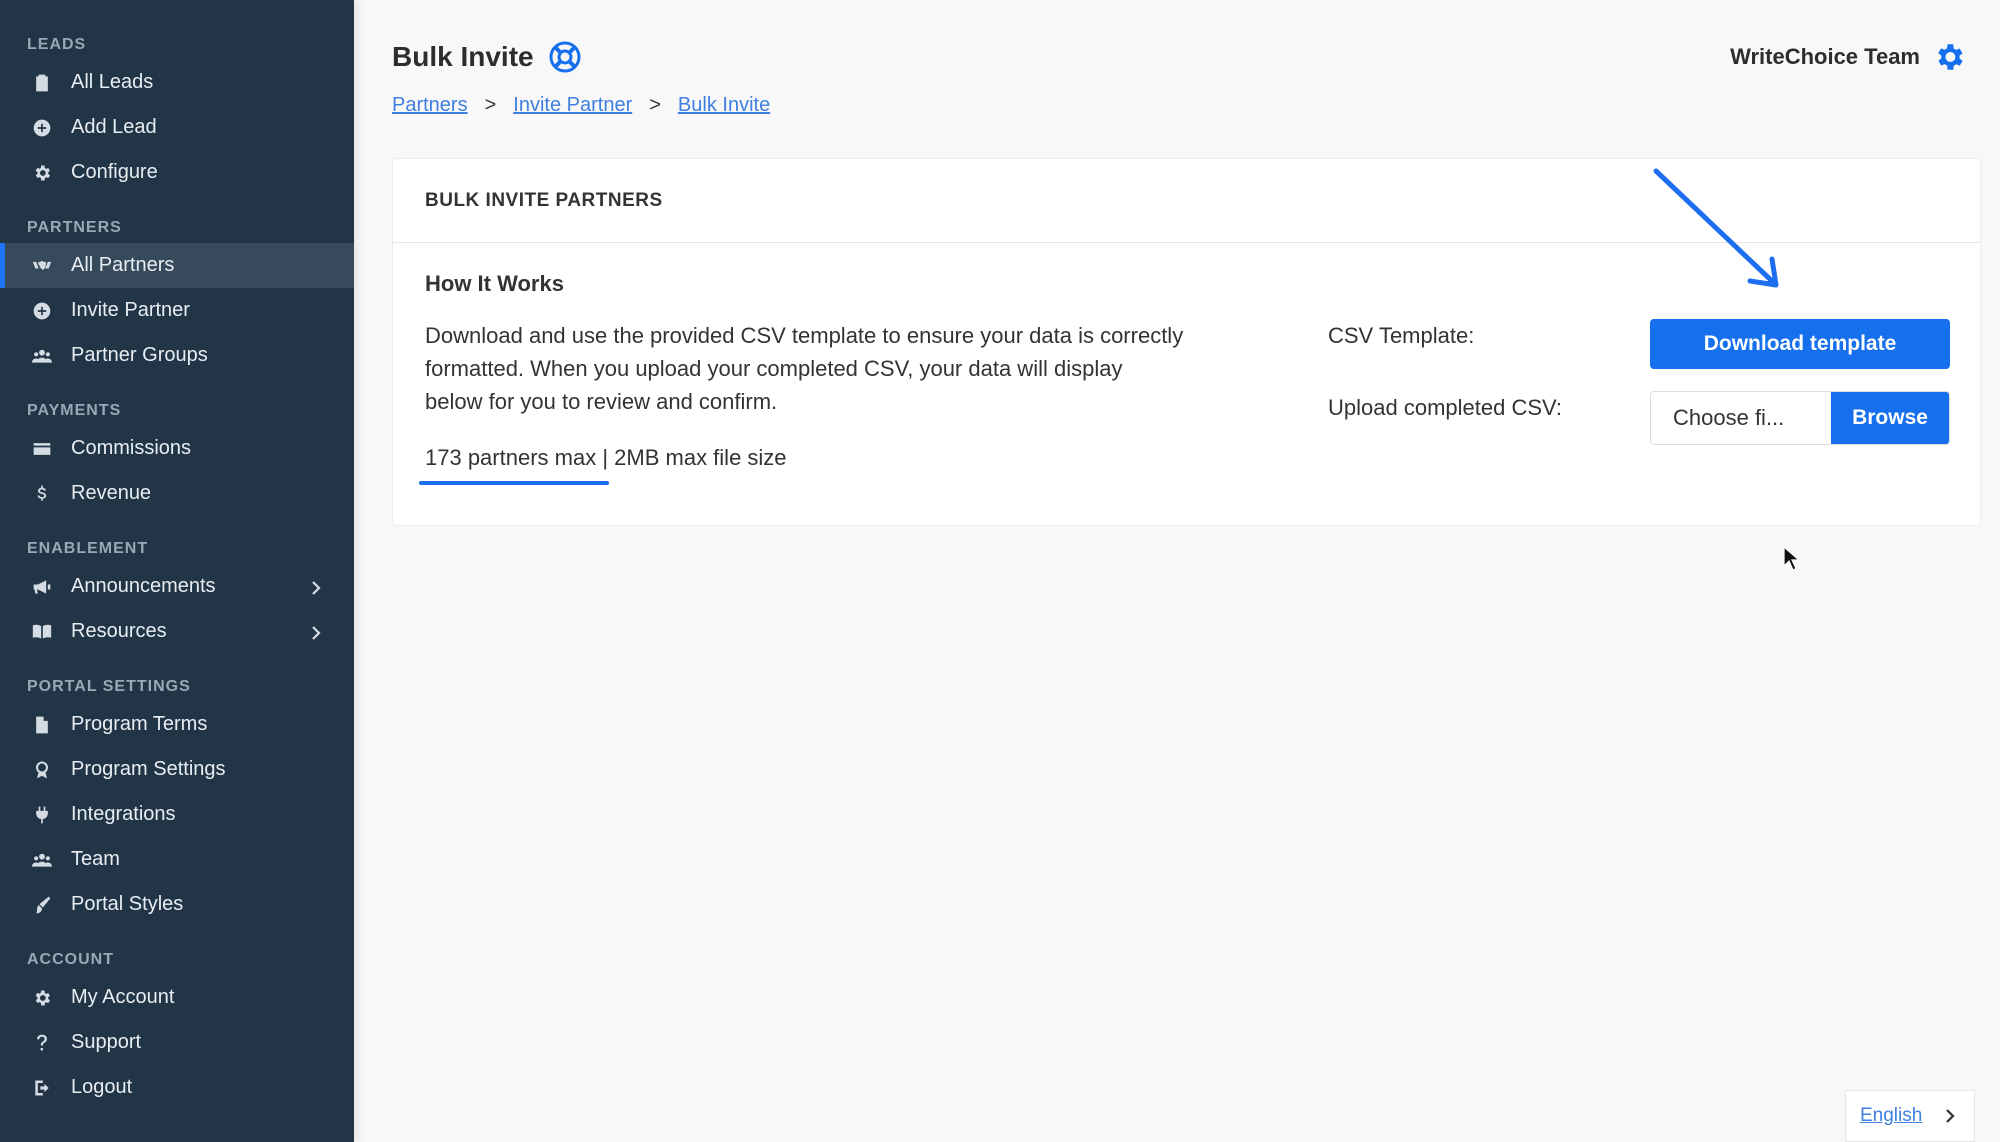  I want to click on sidebar-item-label: Invite Partner, so click(130, 310).